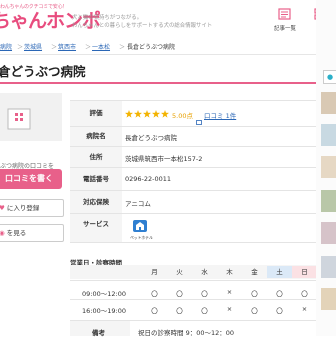 The width and height of the screenshot is (336, 337). What do you see at coordinates (204, 272) in the screenshot?
I see `day-header: 水` at bounding box center [204, 272].